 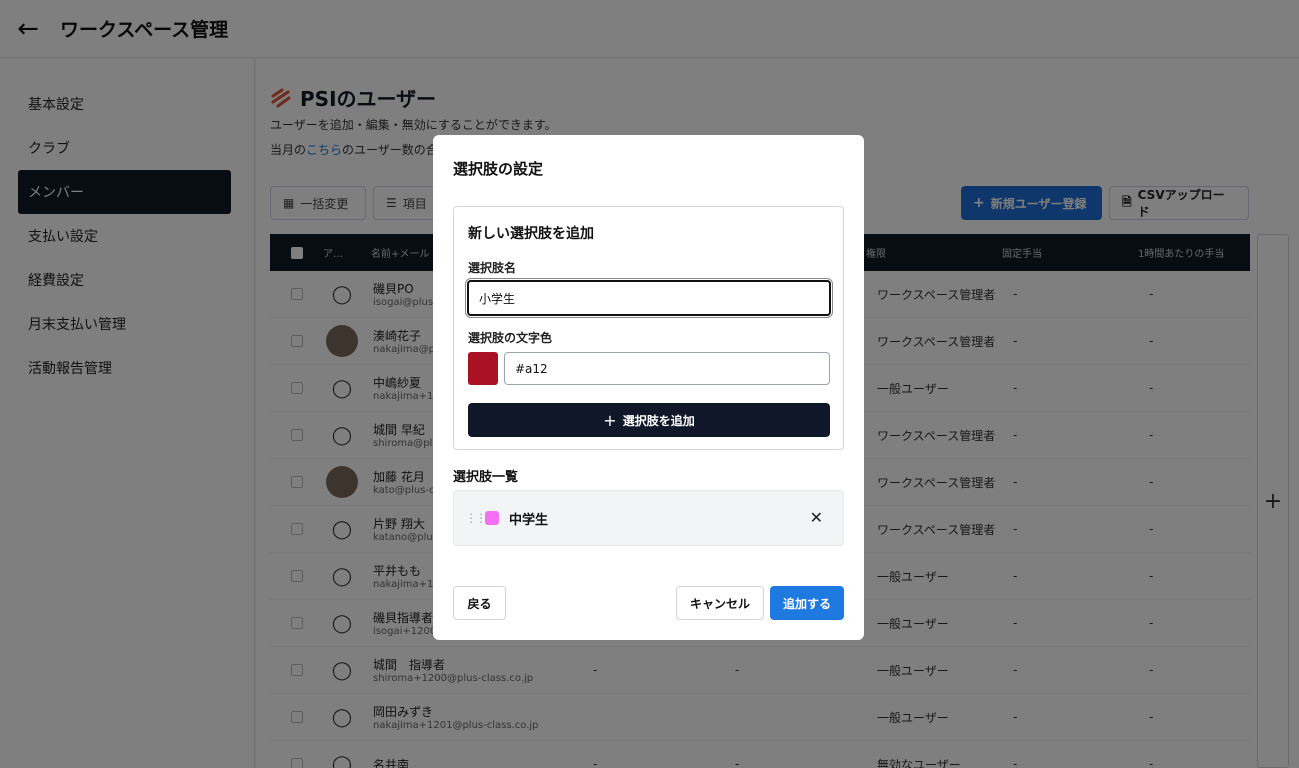 I want to click on color-swatch, so click(x=483, y=368).